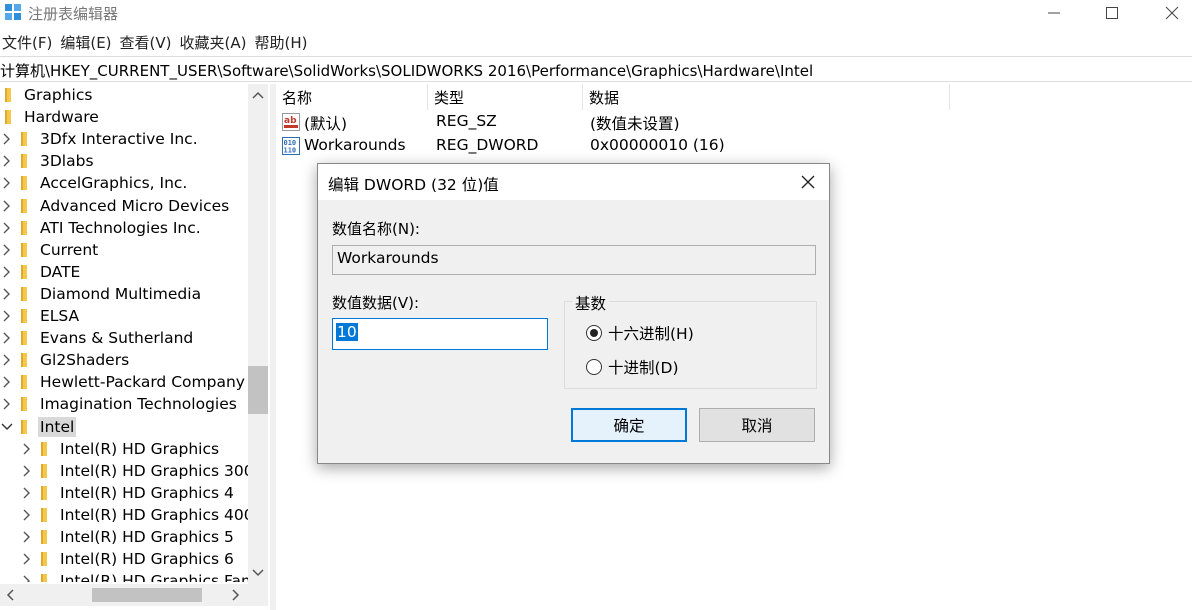  Describe the element at coordinates (65, 360) in the screenshot. I see `tree-item: Gl2Shaders` at that location.